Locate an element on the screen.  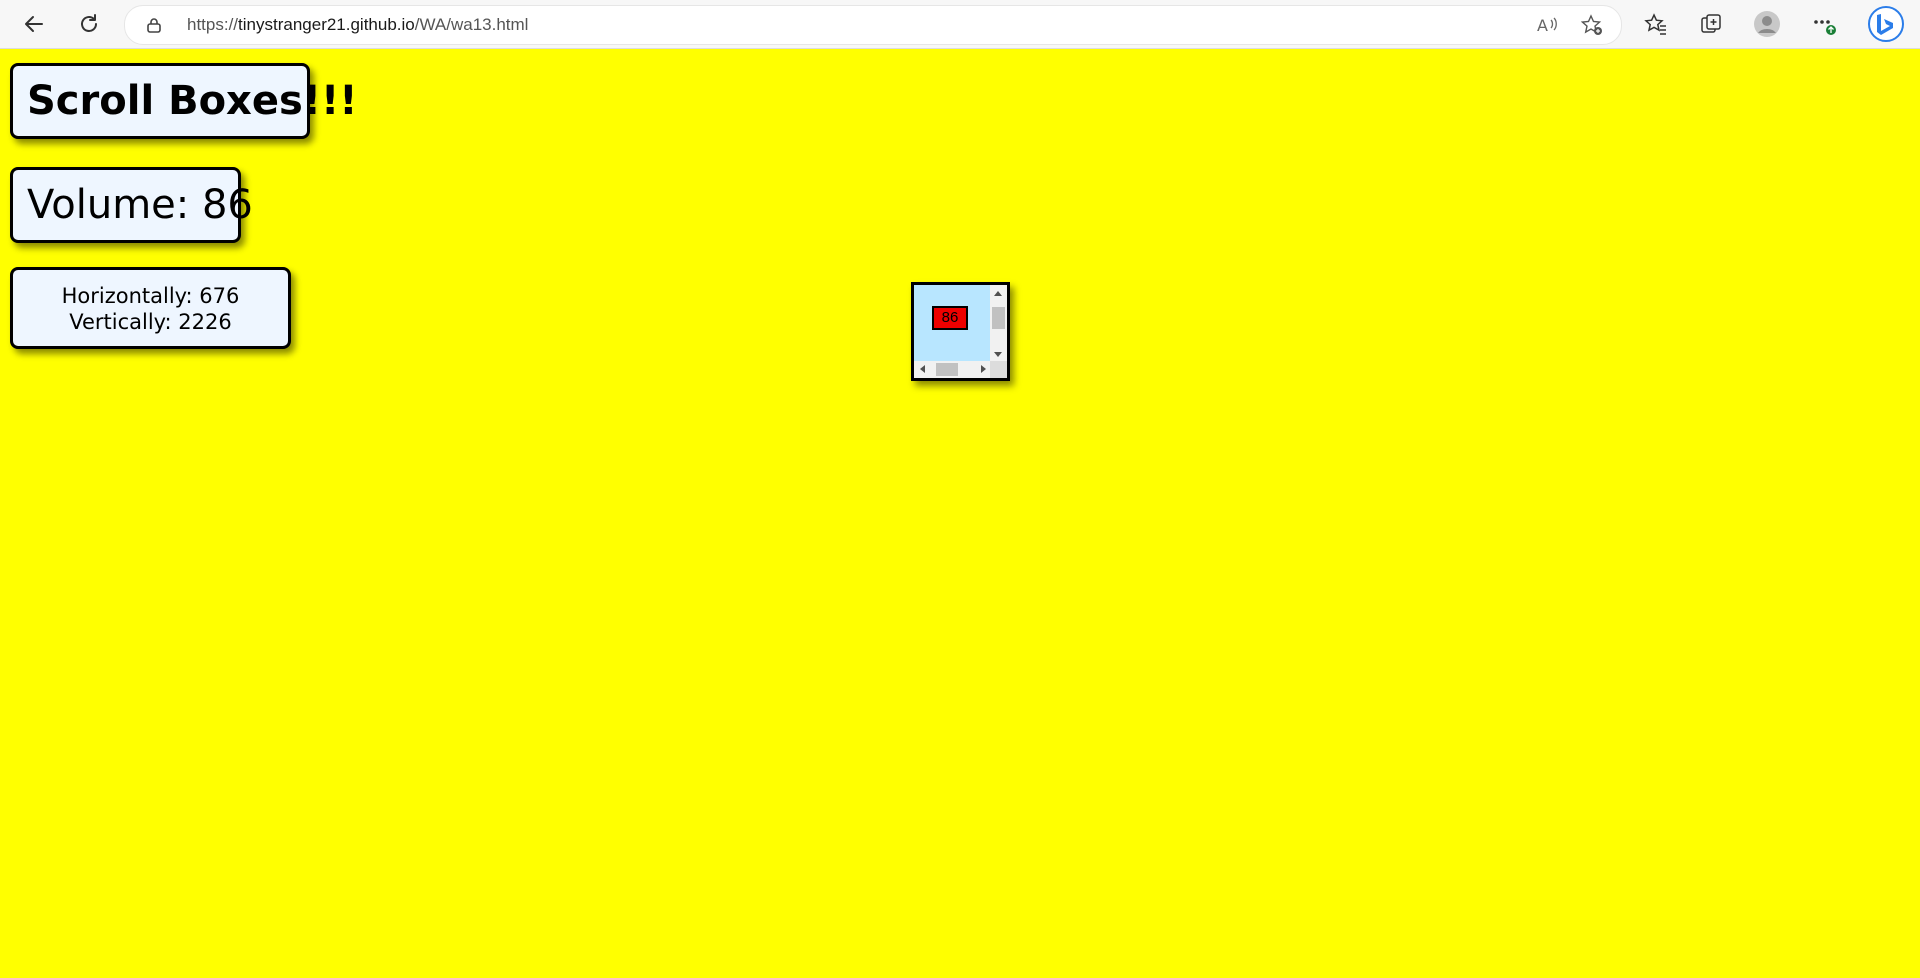
svg-text: A is located at coordinates (1542, 25).